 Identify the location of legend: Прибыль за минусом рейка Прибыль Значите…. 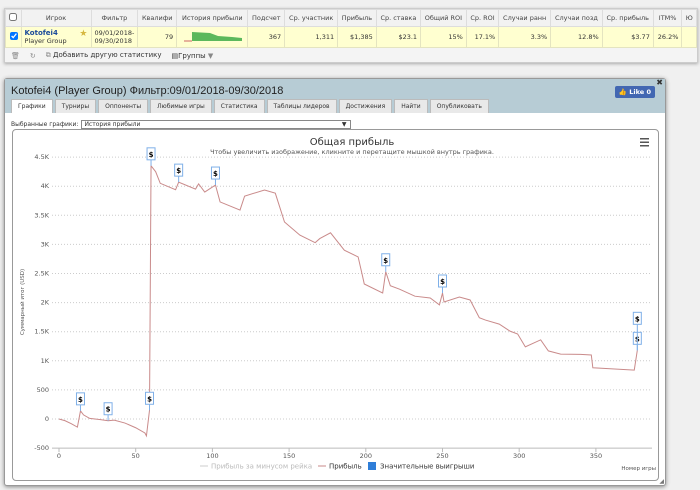
(337, 466).